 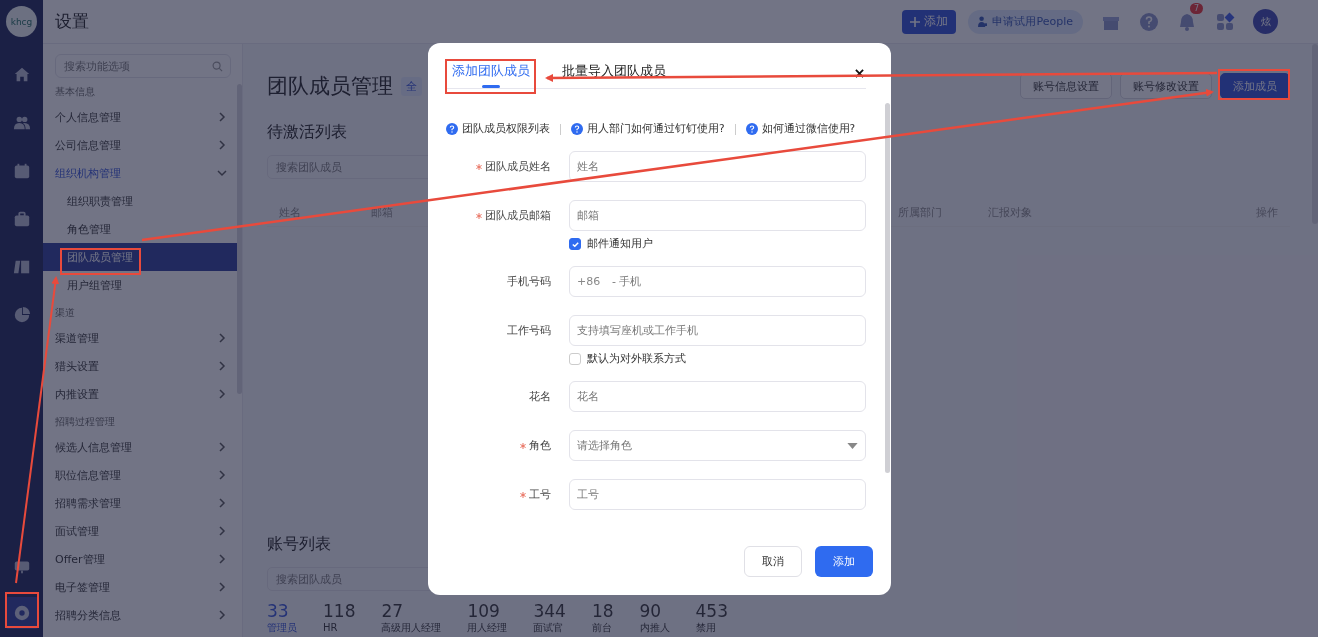 What do you see at coordinates (717, 396) in the screenshot?
I see `input-field: 花名` at bounding box center [717, 396].